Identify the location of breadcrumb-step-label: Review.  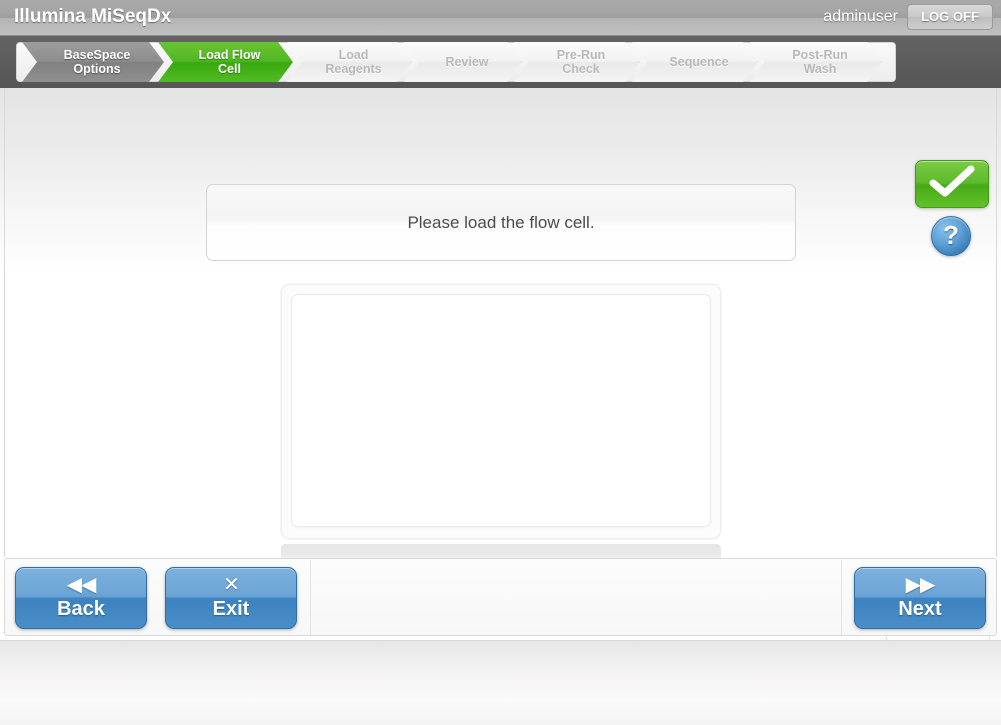
(467, 62).